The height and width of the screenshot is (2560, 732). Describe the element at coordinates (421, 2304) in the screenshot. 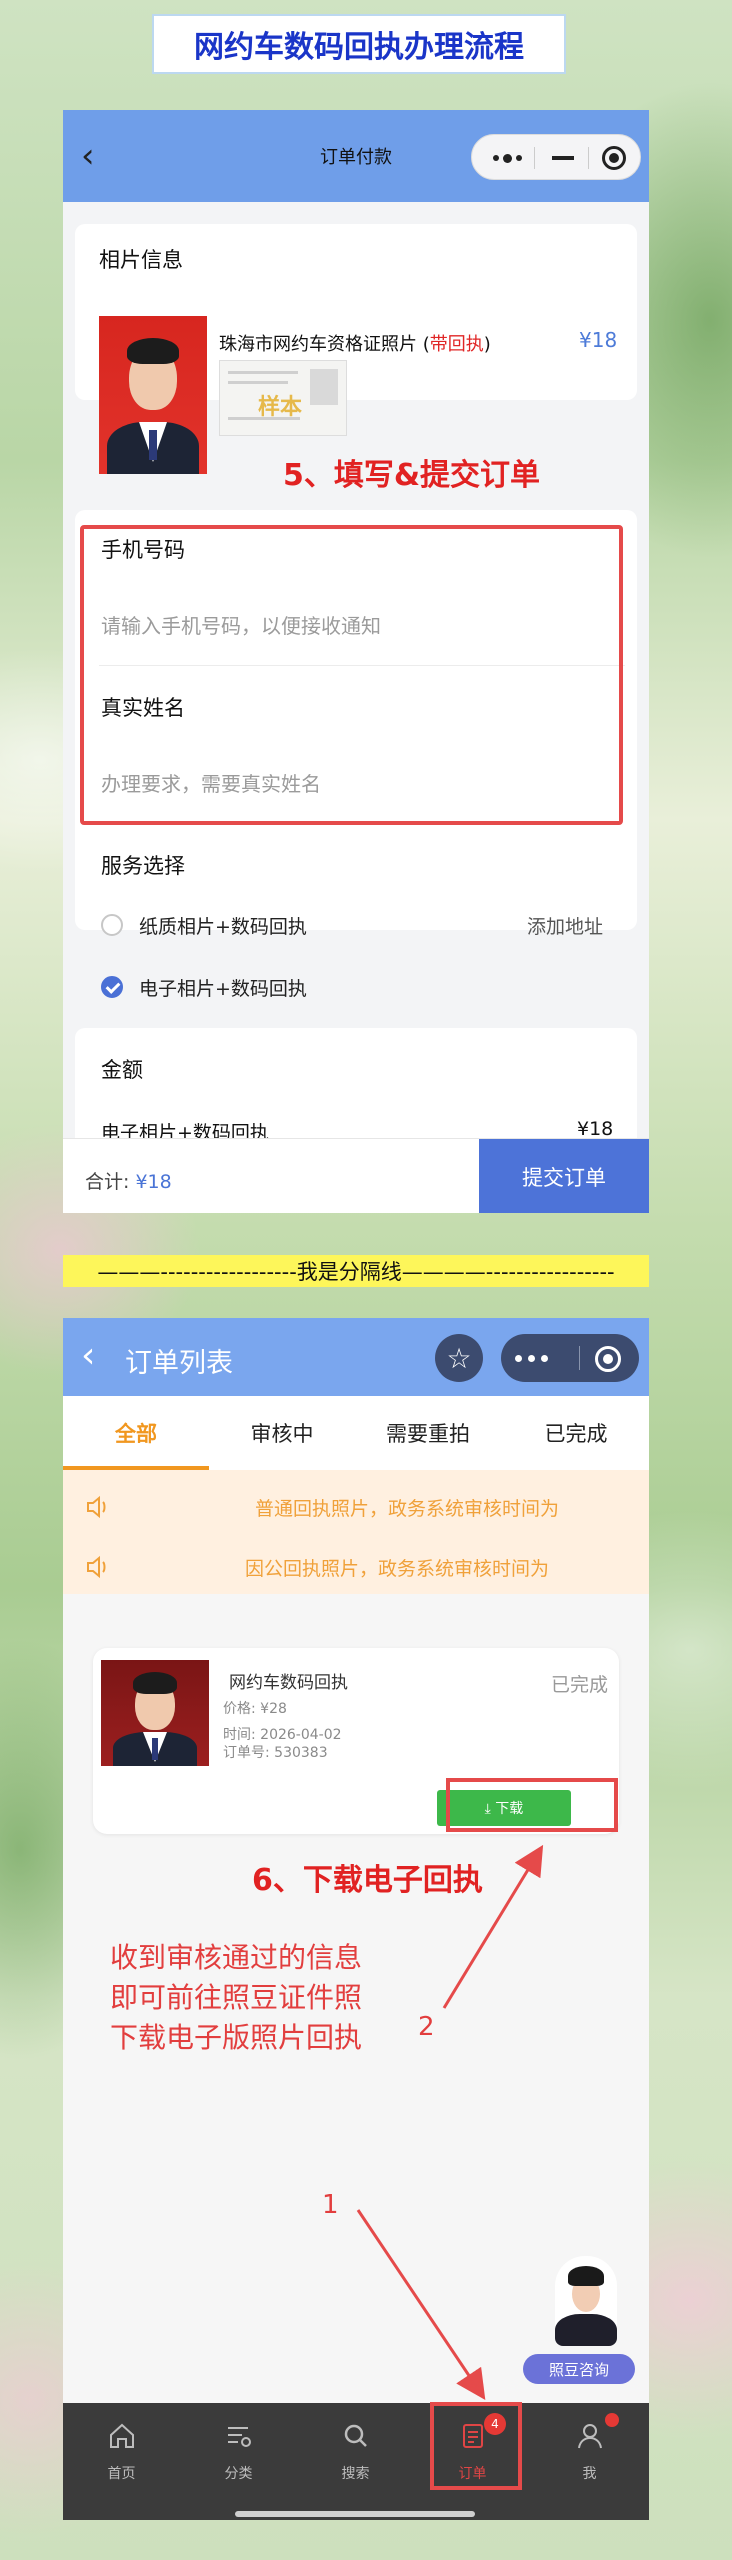

I see `arrow-to-order-tab` at that location.